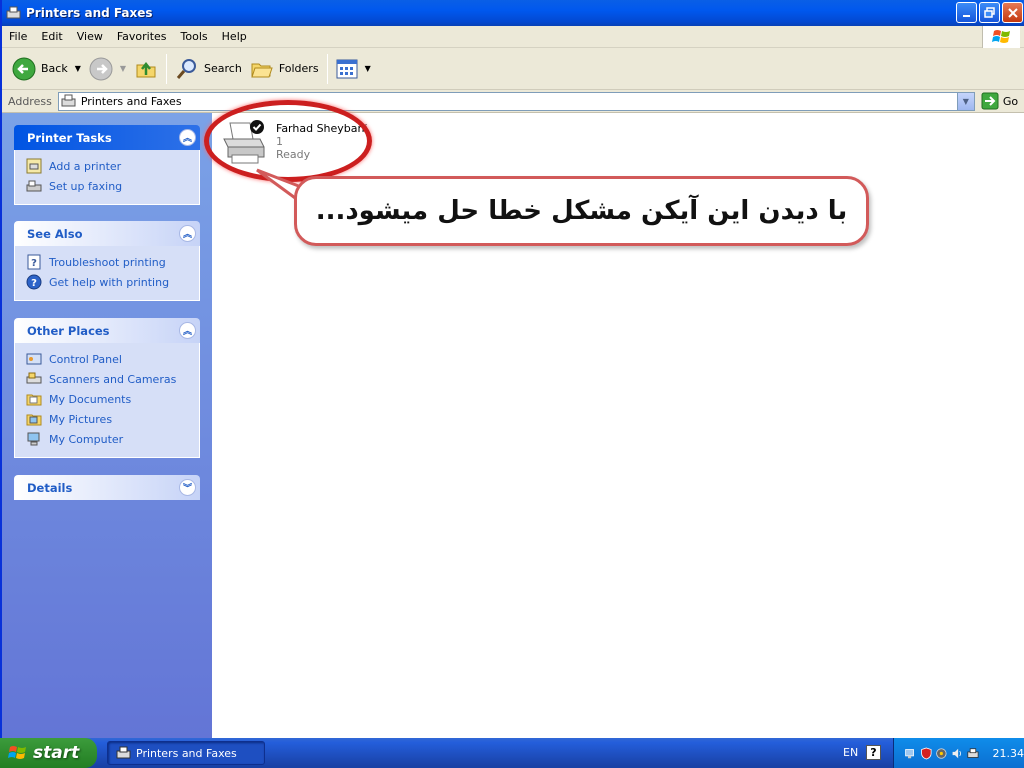  I want to click on taskbar-window-button: Printers and Faxes, so click(186, 753).